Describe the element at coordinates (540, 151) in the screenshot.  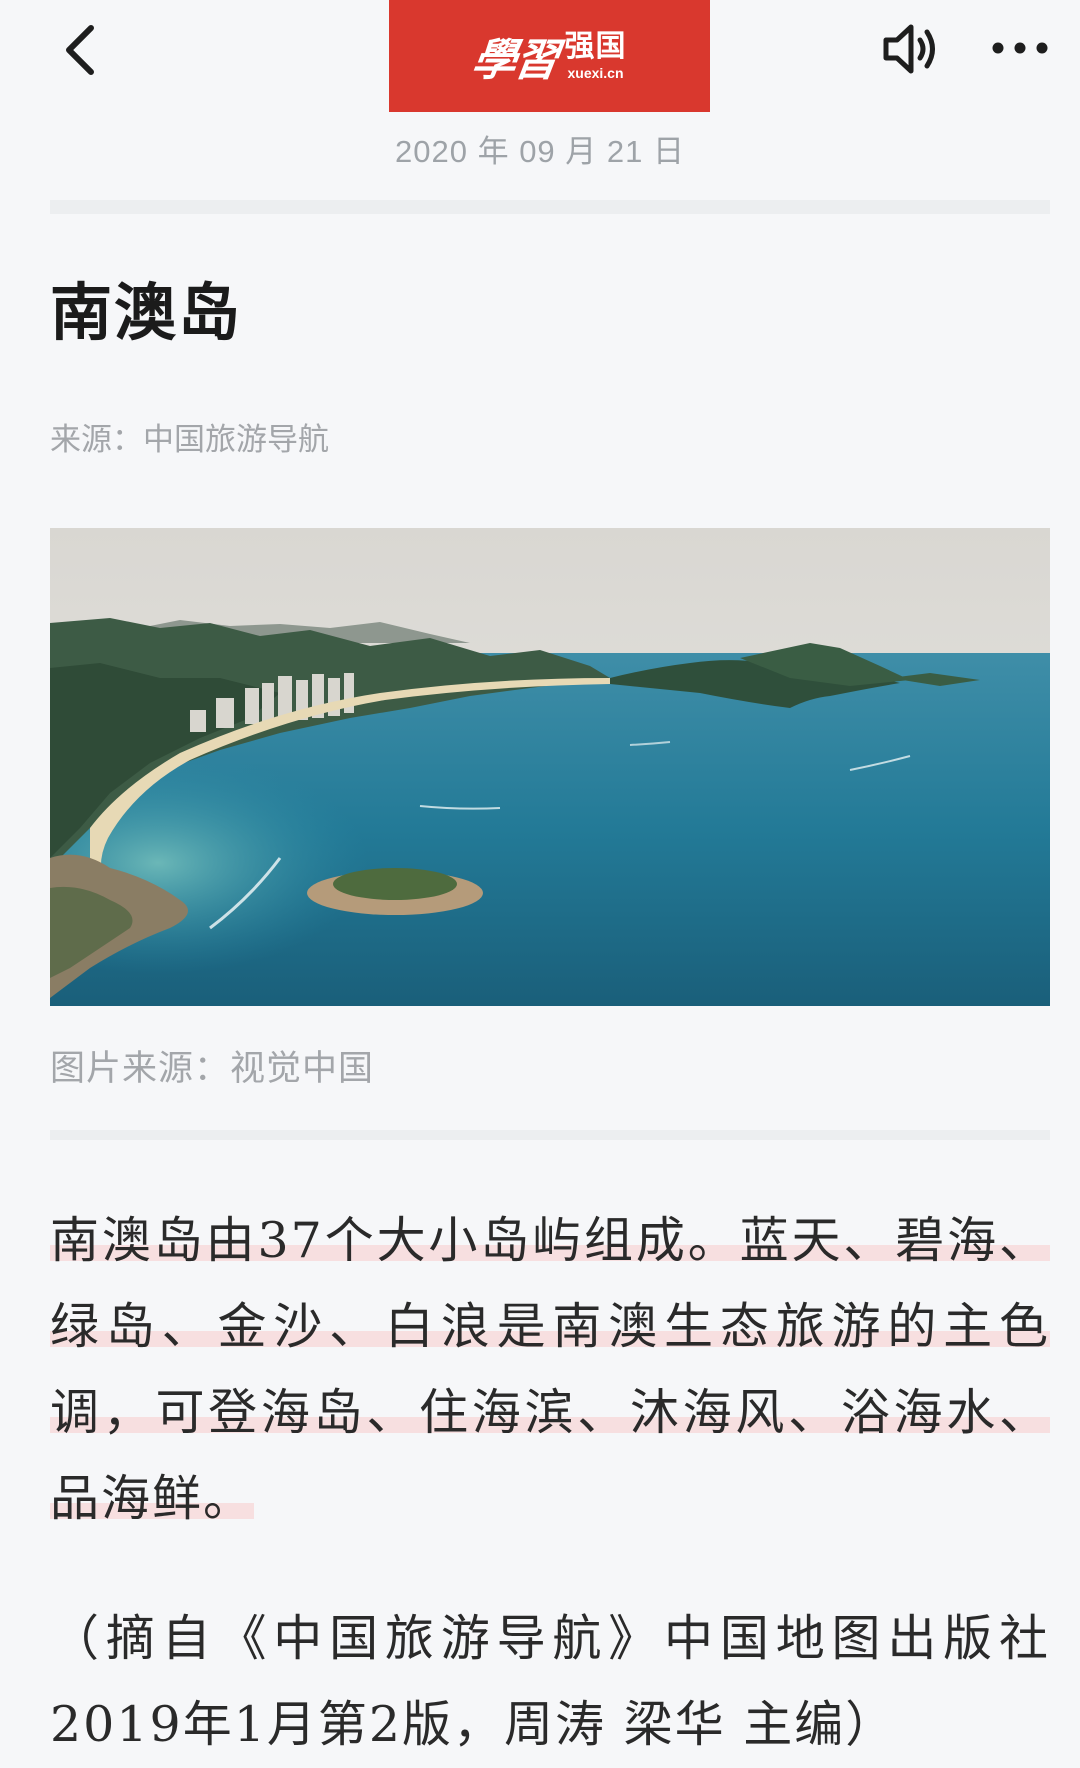
I see `publish-date: 2020 年 09 月 21 日` at that location.